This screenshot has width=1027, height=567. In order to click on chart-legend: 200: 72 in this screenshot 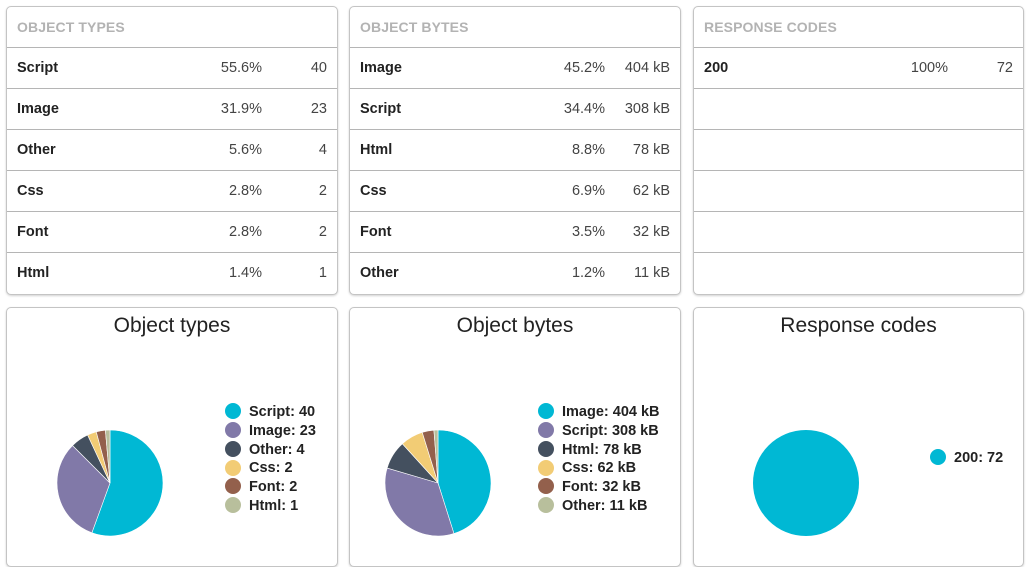, I will do `click(966, 458)`.